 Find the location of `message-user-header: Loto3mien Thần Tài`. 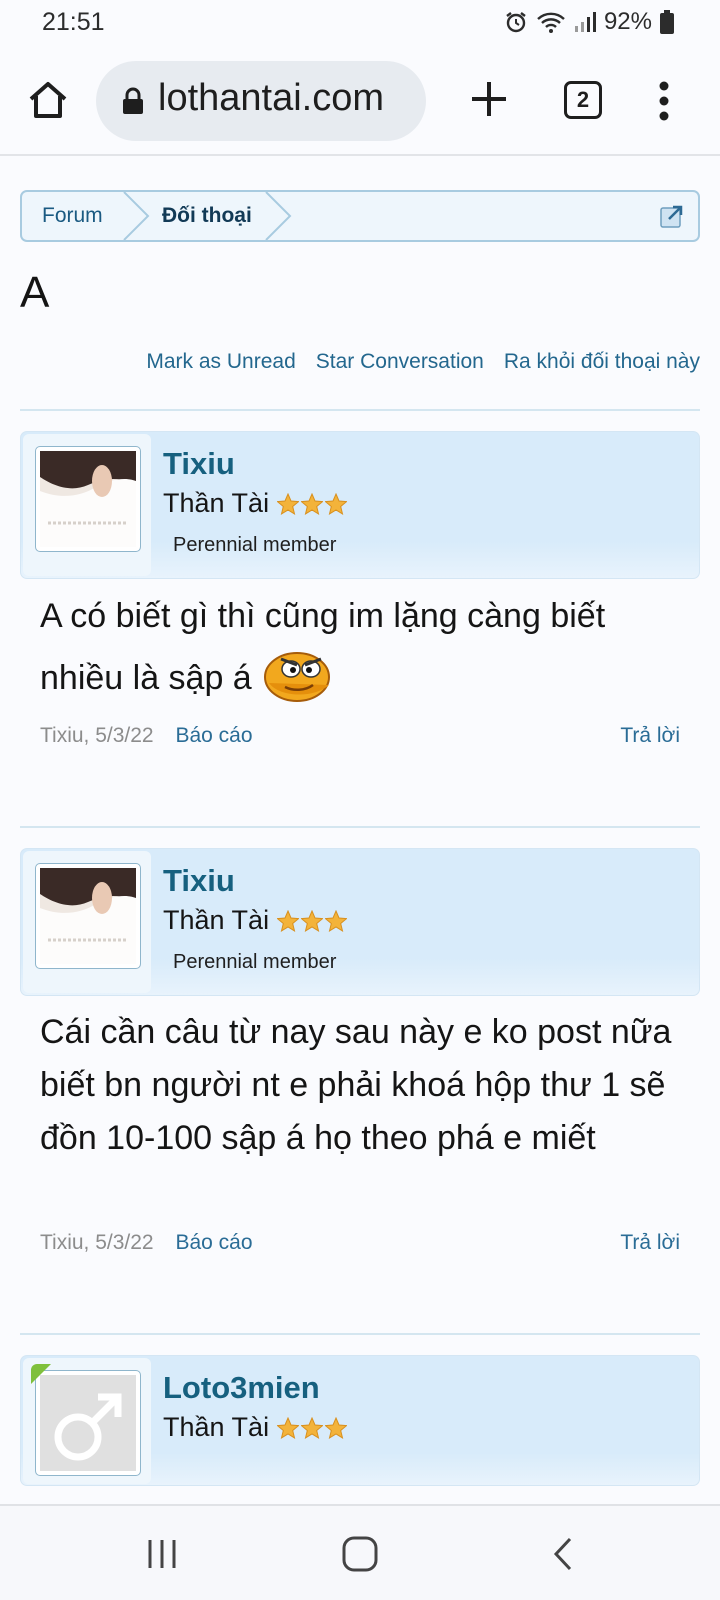

message-user-header: Loto3mien Thần Tài is located at coordinates (360, 1420).